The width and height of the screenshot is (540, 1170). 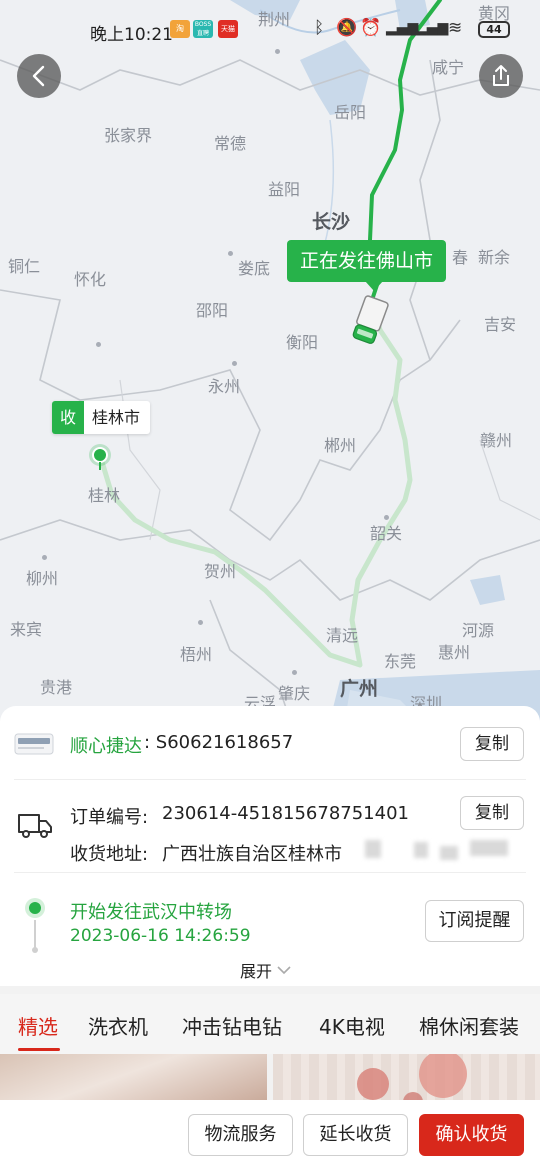 I want to click on tab-washing-machine: 洗衣机, so click(x=118, y=1025).